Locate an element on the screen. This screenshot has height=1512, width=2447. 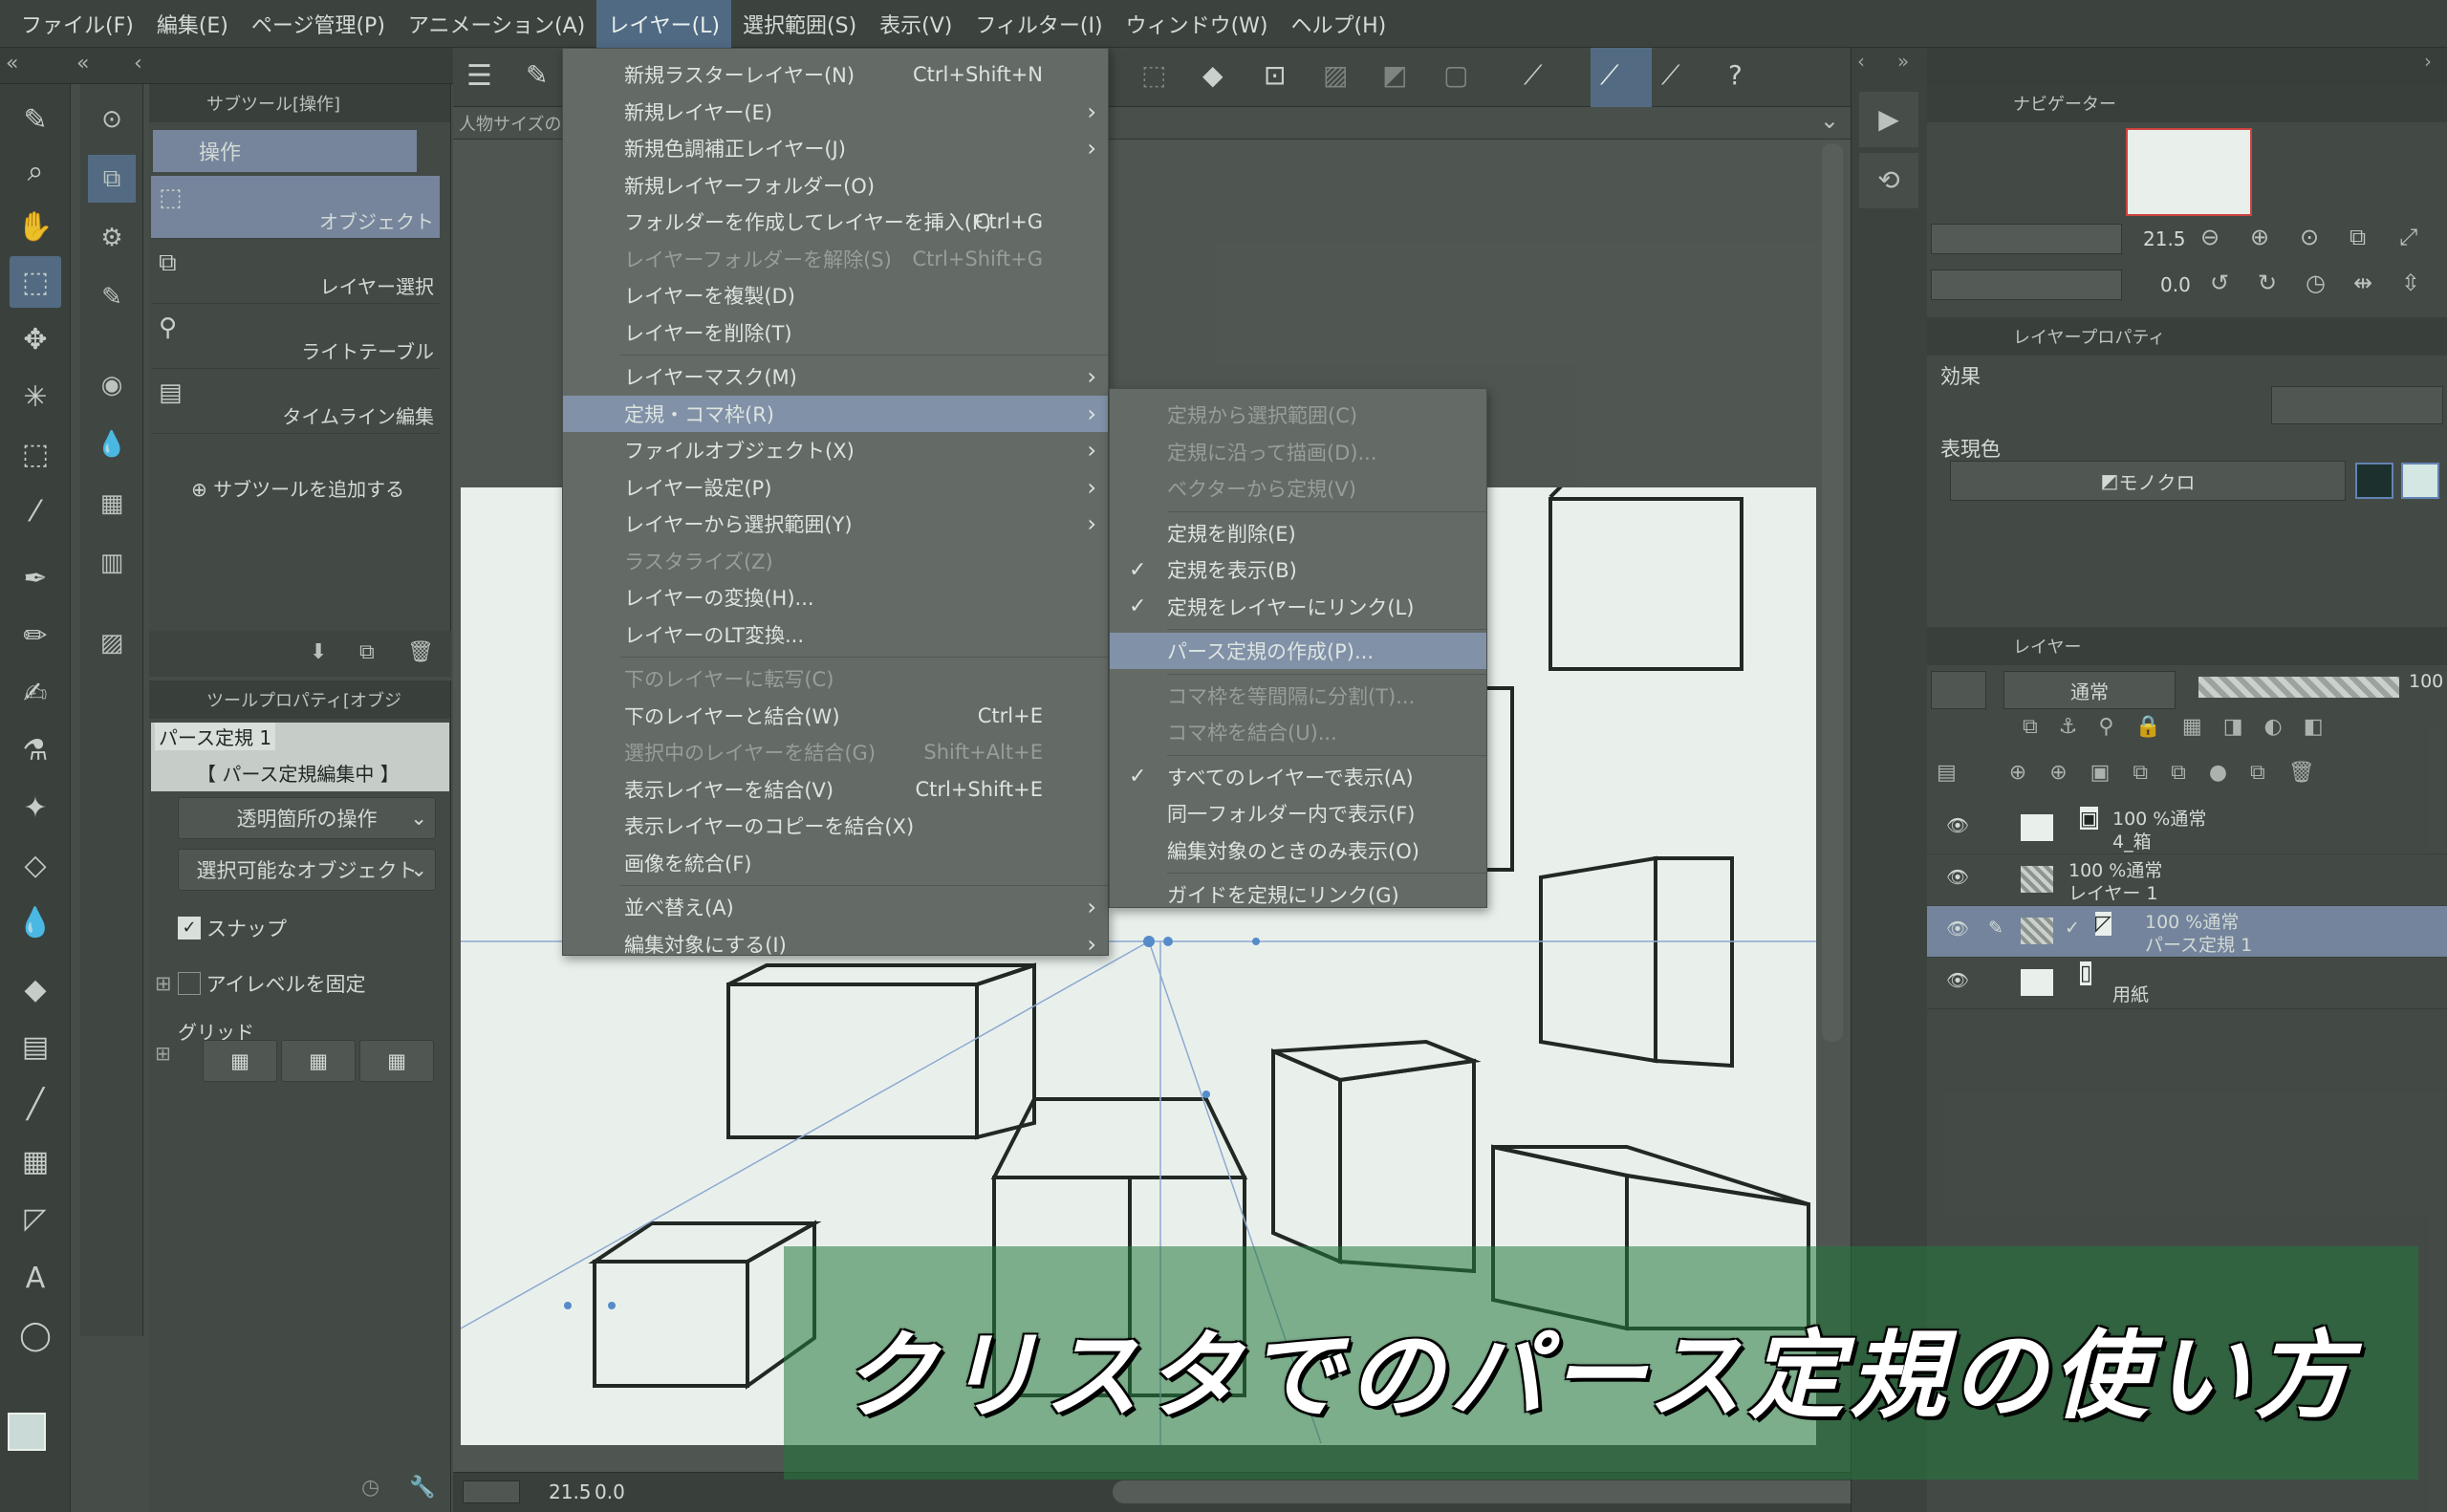
menu-item: 表示レイヤーを結合(V) Ctrl+Shift+E is located at coordinates (835, 789).